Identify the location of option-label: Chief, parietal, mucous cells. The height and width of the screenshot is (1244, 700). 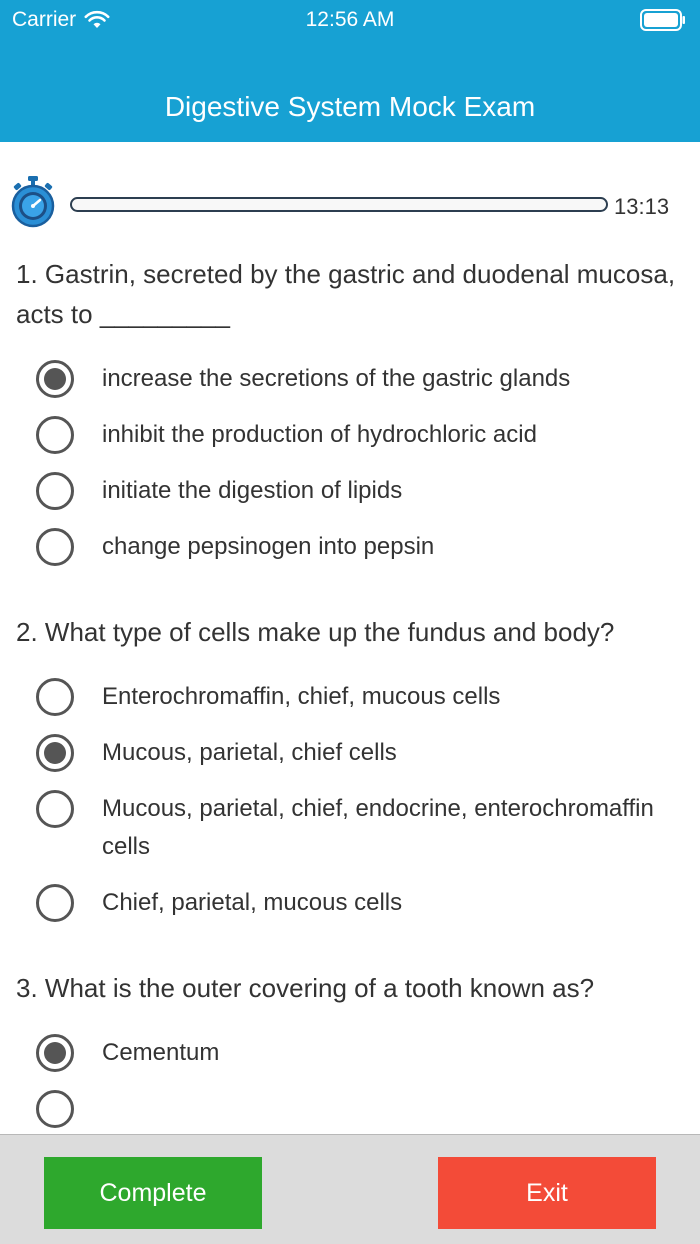
(252, 902).